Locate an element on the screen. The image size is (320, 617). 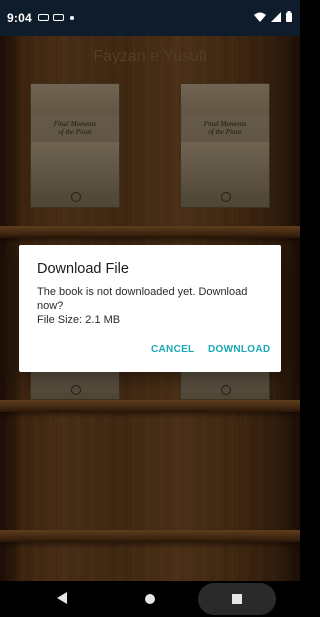
navigation-bar is located at coordinates (150, 599).